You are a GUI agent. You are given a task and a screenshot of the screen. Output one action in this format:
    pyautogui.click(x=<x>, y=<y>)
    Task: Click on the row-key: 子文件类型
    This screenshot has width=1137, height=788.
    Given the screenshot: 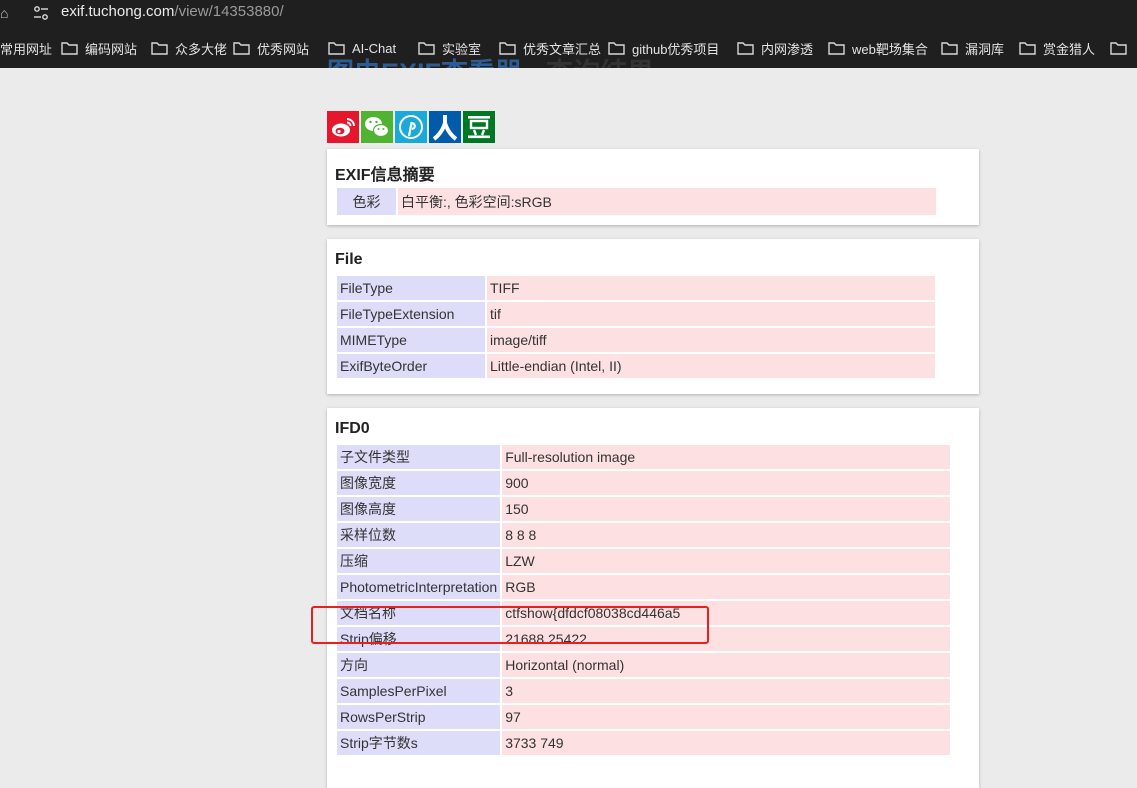 What is the action you would take?
    pyautogui.click(x=419, y=457)
    